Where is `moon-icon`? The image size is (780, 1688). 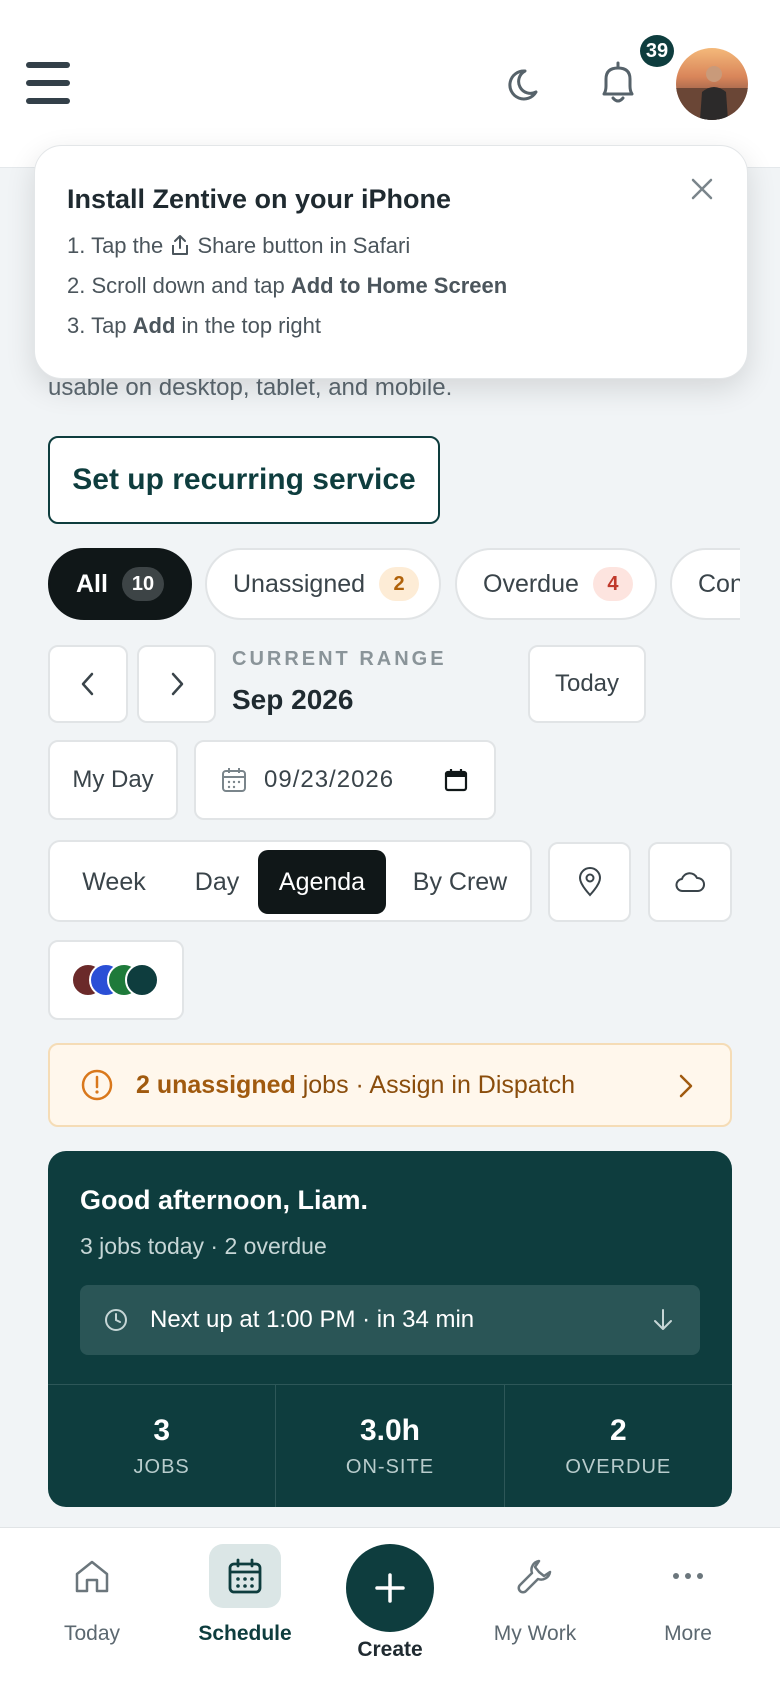
moon-icon is located at coordinates (528, 84).